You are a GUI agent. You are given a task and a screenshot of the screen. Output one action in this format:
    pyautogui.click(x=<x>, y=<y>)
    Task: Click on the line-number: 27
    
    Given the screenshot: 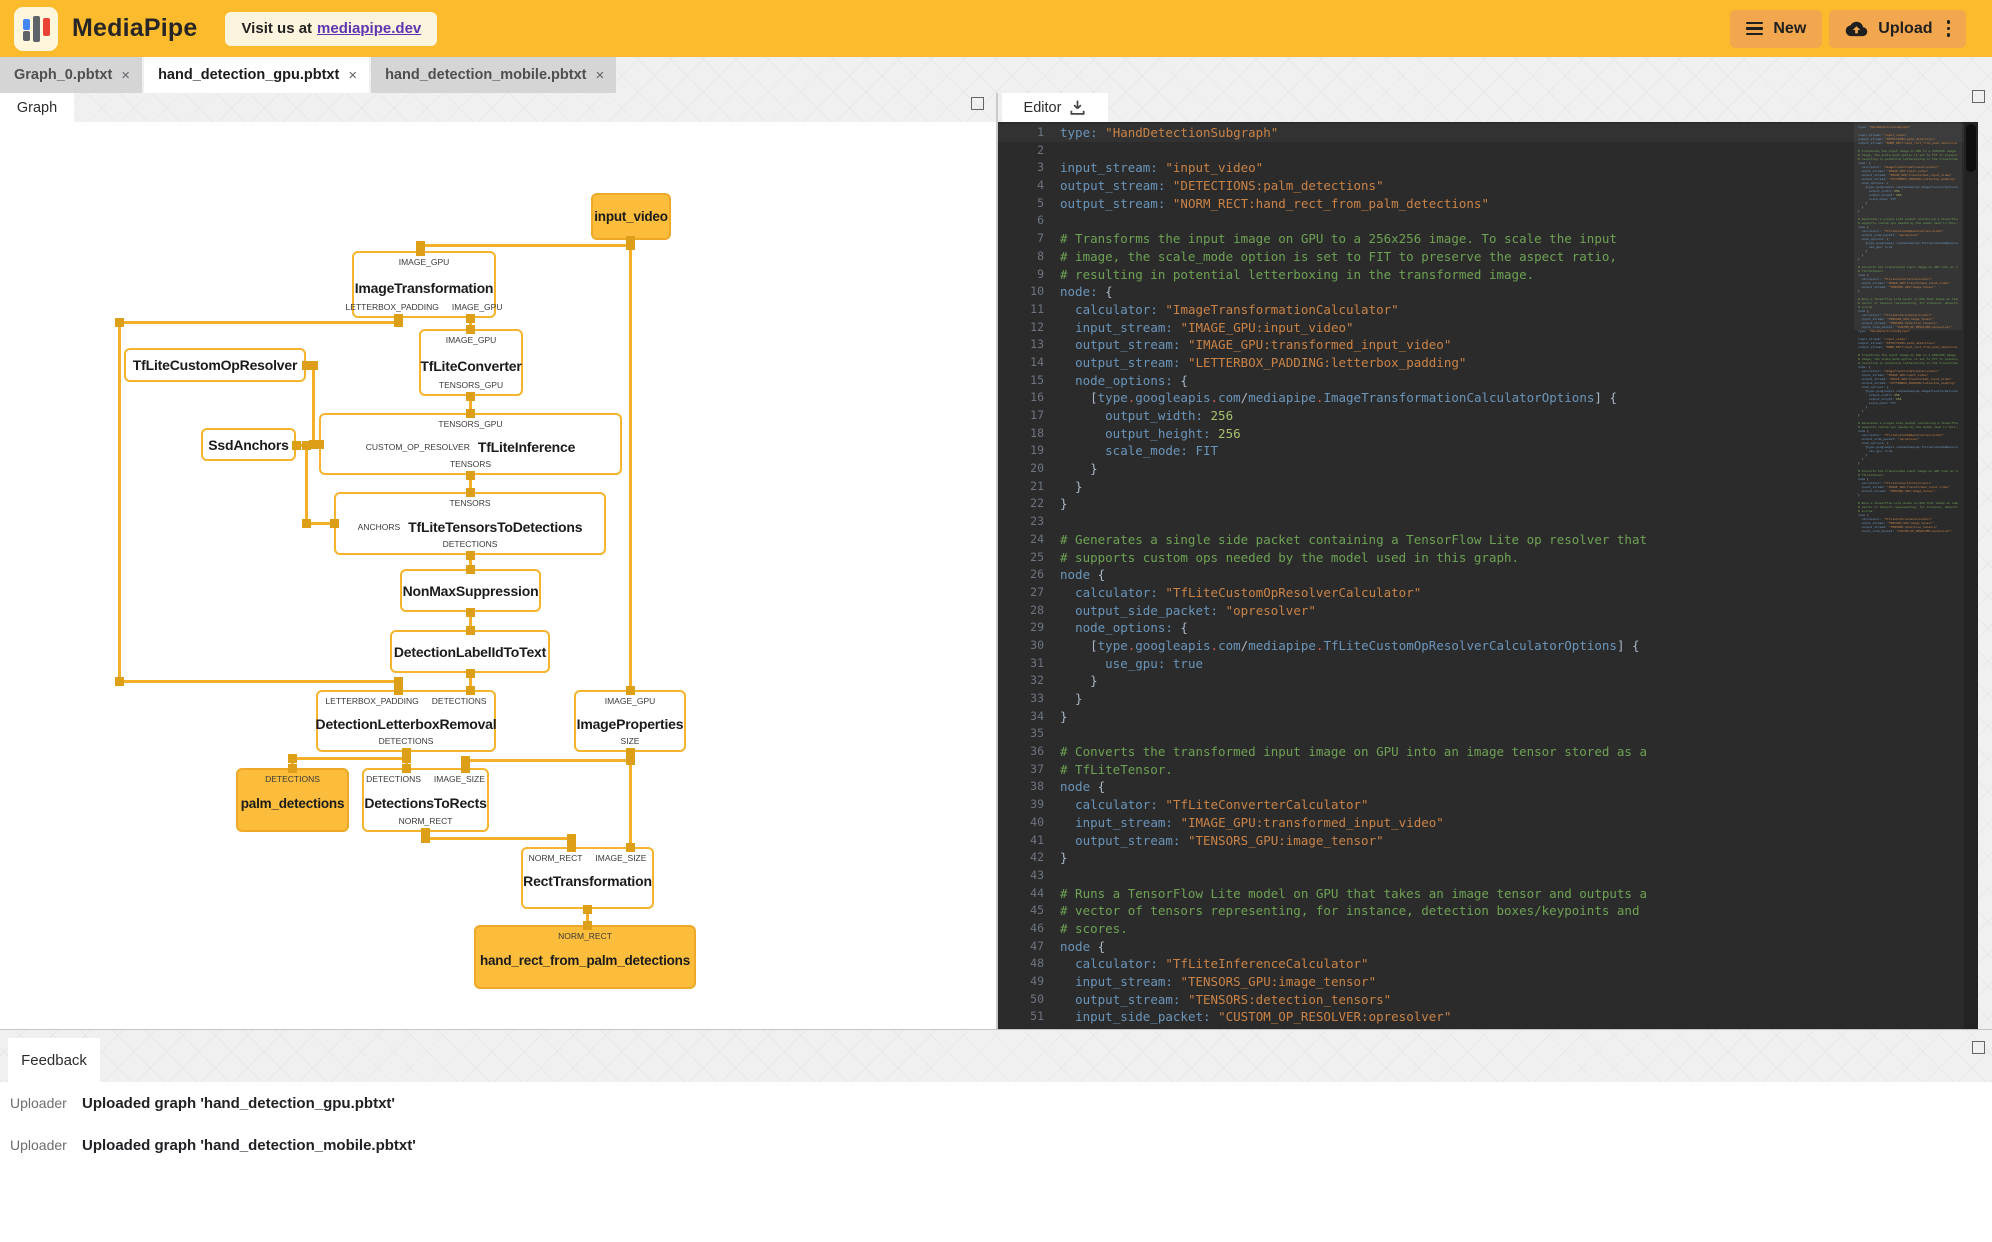 What is the action you would take?
    pyautogui.click(x=1037, y=591)
    